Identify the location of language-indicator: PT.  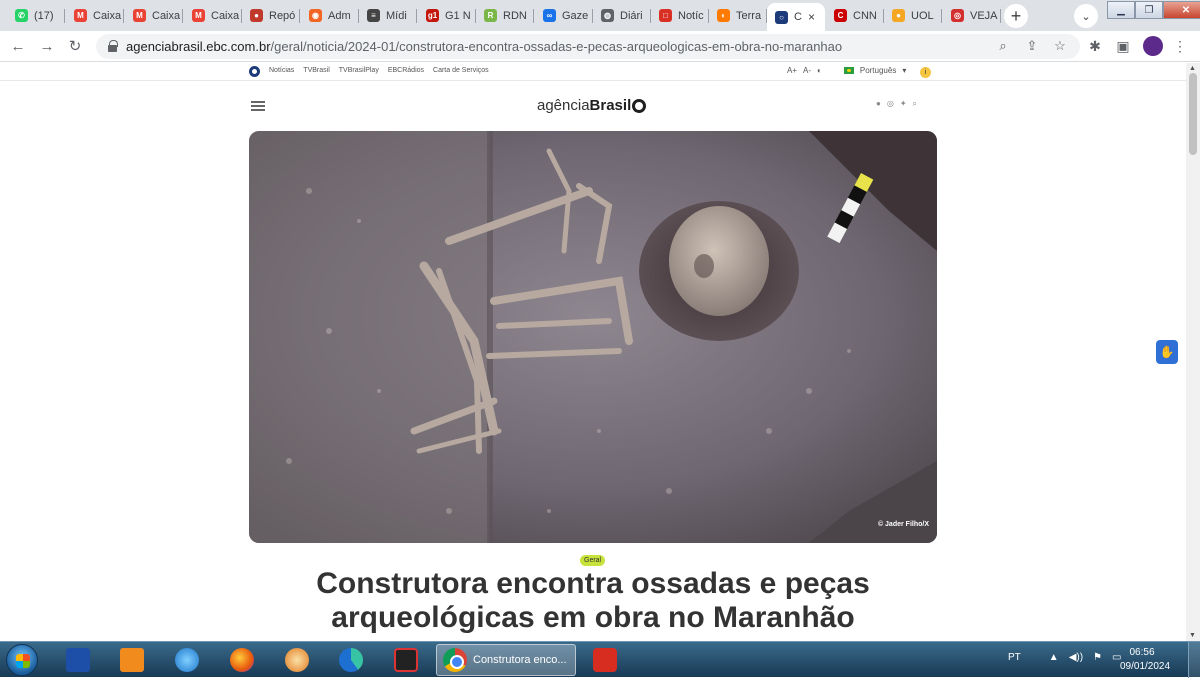
(1014, 657).